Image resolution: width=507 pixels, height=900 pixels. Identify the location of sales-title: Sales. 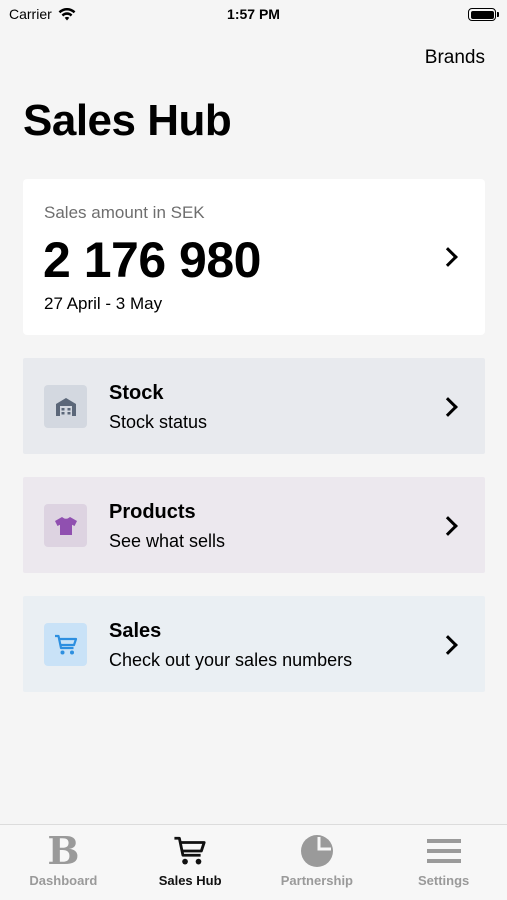
(135, 631).